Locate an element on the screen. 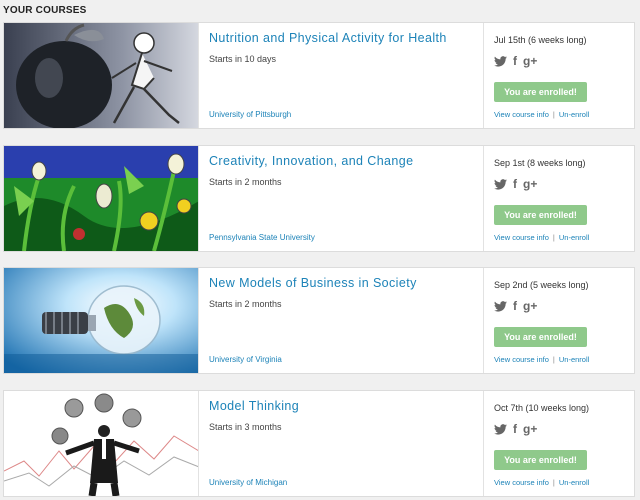 This screenshot has height=500, width=640. course-image-model-thinking is located at coordinates (101, 443).